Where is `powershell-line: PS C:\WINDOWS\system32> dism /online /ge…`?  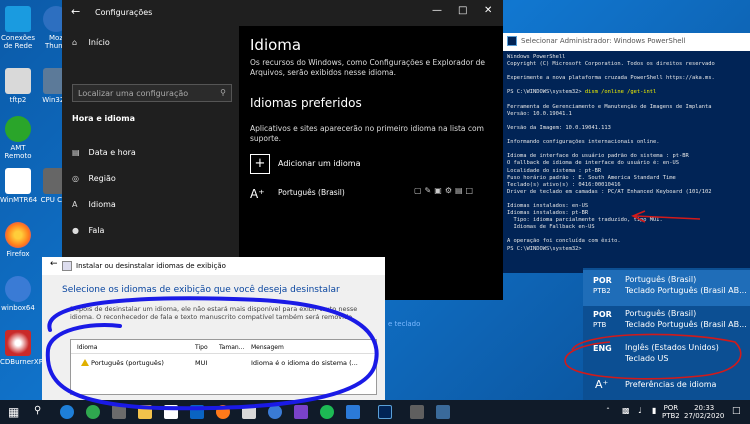
powershell-line: PS C:\WINDOWS\system32> dism /online /ge… is located at coordinates (582, 92).